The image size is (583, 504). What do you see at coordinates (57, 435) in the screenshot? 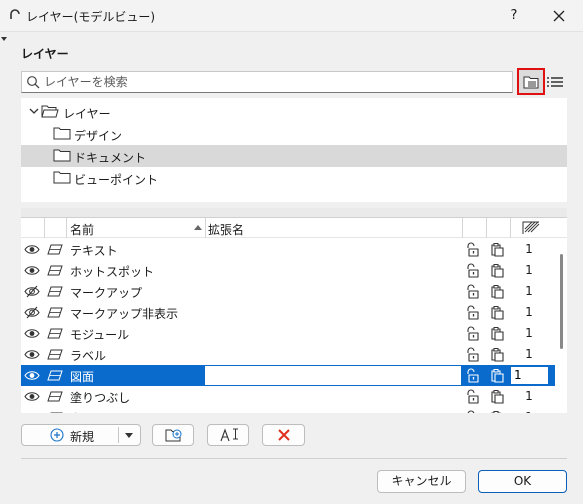
I see `add-circle-icon` at bounding box center [57, 435].